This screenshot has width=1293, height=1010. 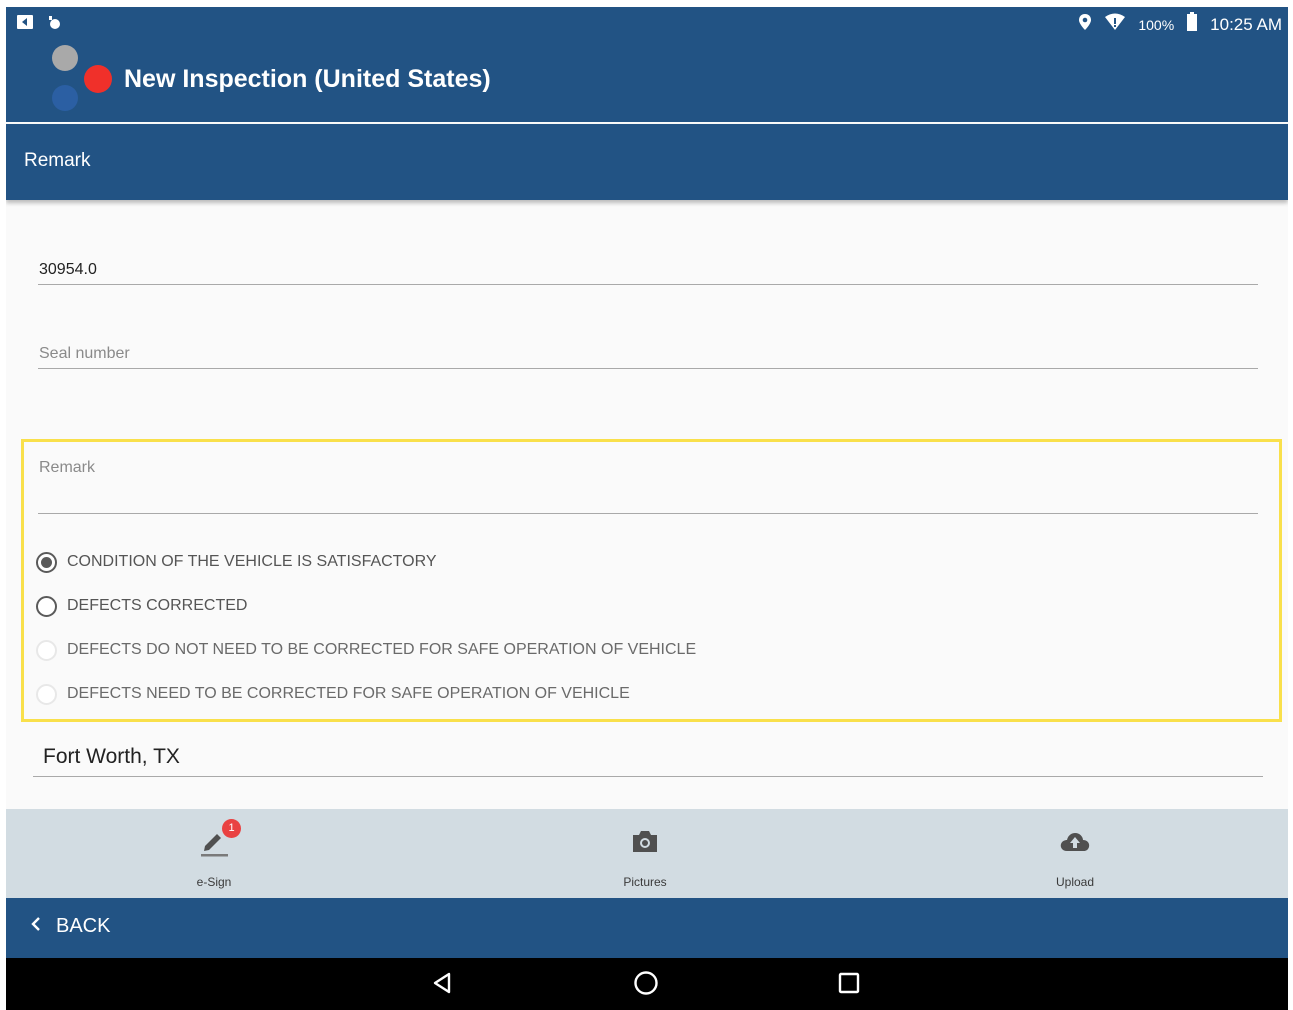 I want to click on upload-button: Upload, so click(x=1075, y=853).